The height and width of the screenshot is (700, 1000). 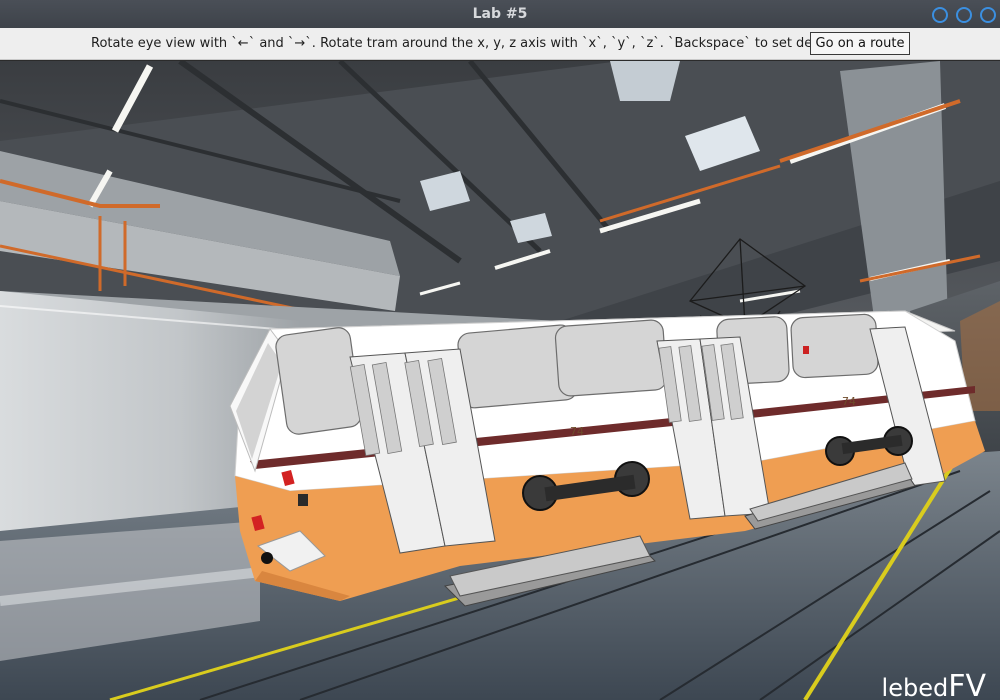 What do you see at coordinates (988, 15) in the screenshot?
I see `close-icon` at bounding box center [988, 15].